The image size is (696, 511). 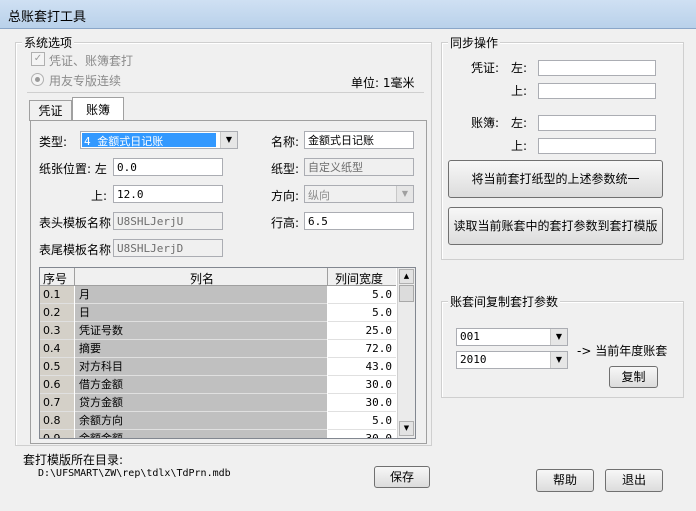 I want to click on paper-position-left-label: 纸张位置: 左, so click(x=73, y=169).